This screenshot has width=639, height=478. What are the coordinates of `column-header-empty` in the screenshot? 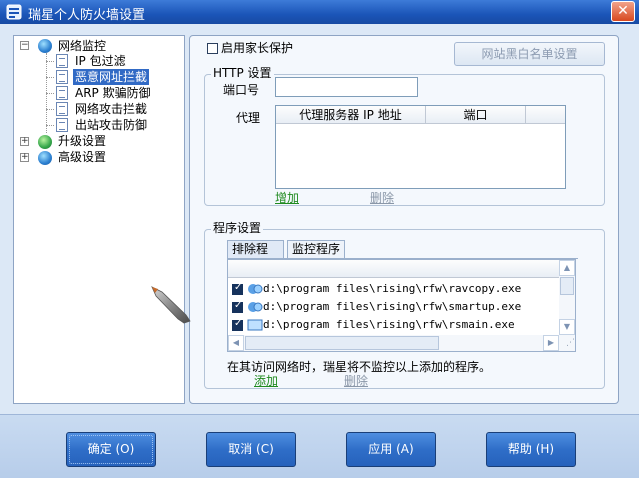 It's located at (545, 115).